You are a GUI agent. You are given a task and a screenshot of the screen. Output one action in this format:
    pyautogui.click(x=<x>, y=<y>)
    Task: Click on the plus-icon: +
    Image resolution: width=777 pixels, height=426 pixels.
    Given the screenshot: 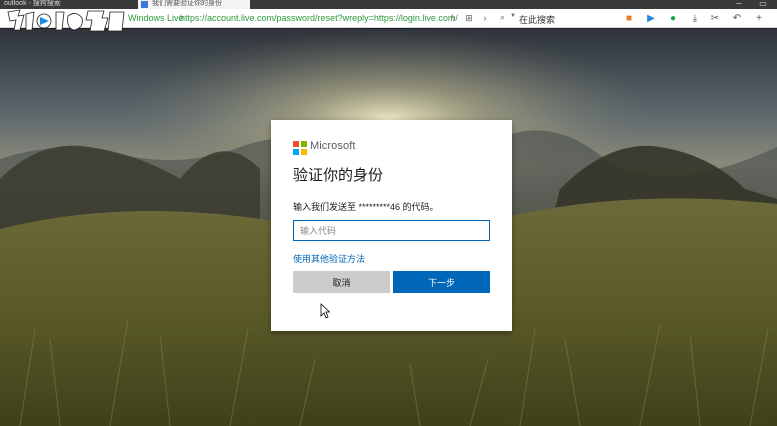 What is the action you would take?
    pyautogui.click(x=759, y=18)
    